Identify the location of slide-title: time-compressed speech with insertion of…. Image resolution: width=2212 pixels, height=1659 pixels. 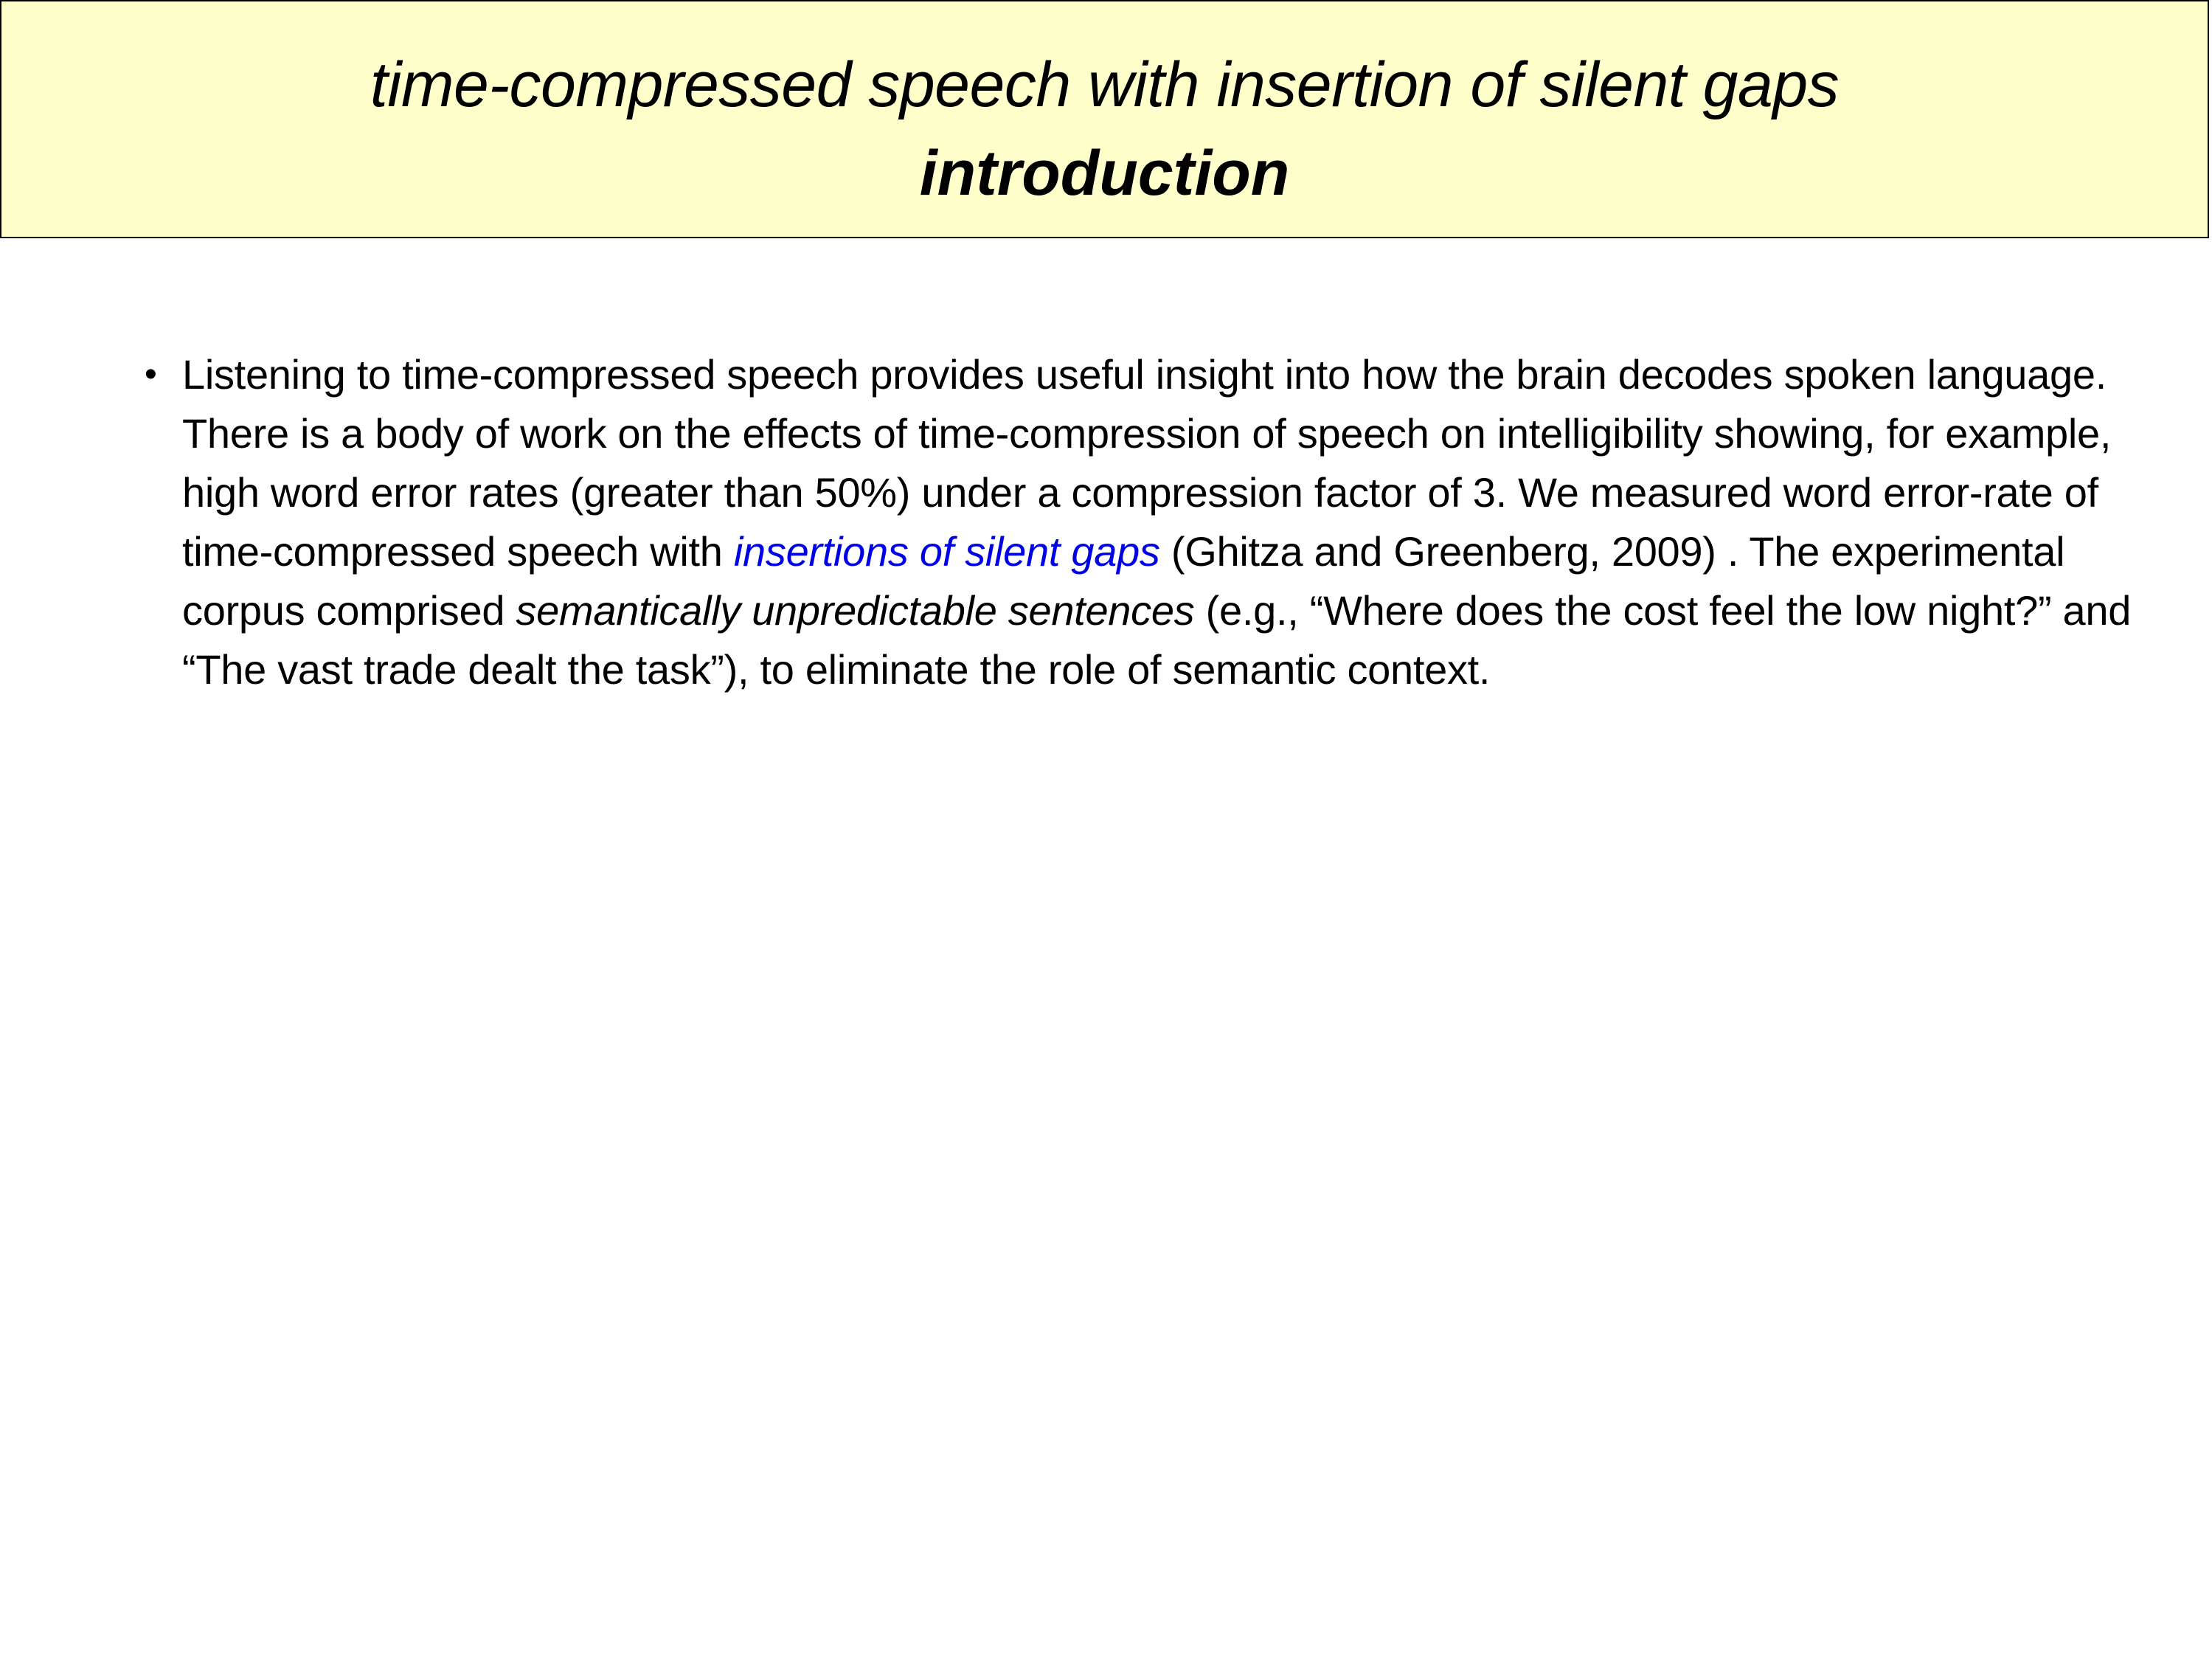
(1105, 85).